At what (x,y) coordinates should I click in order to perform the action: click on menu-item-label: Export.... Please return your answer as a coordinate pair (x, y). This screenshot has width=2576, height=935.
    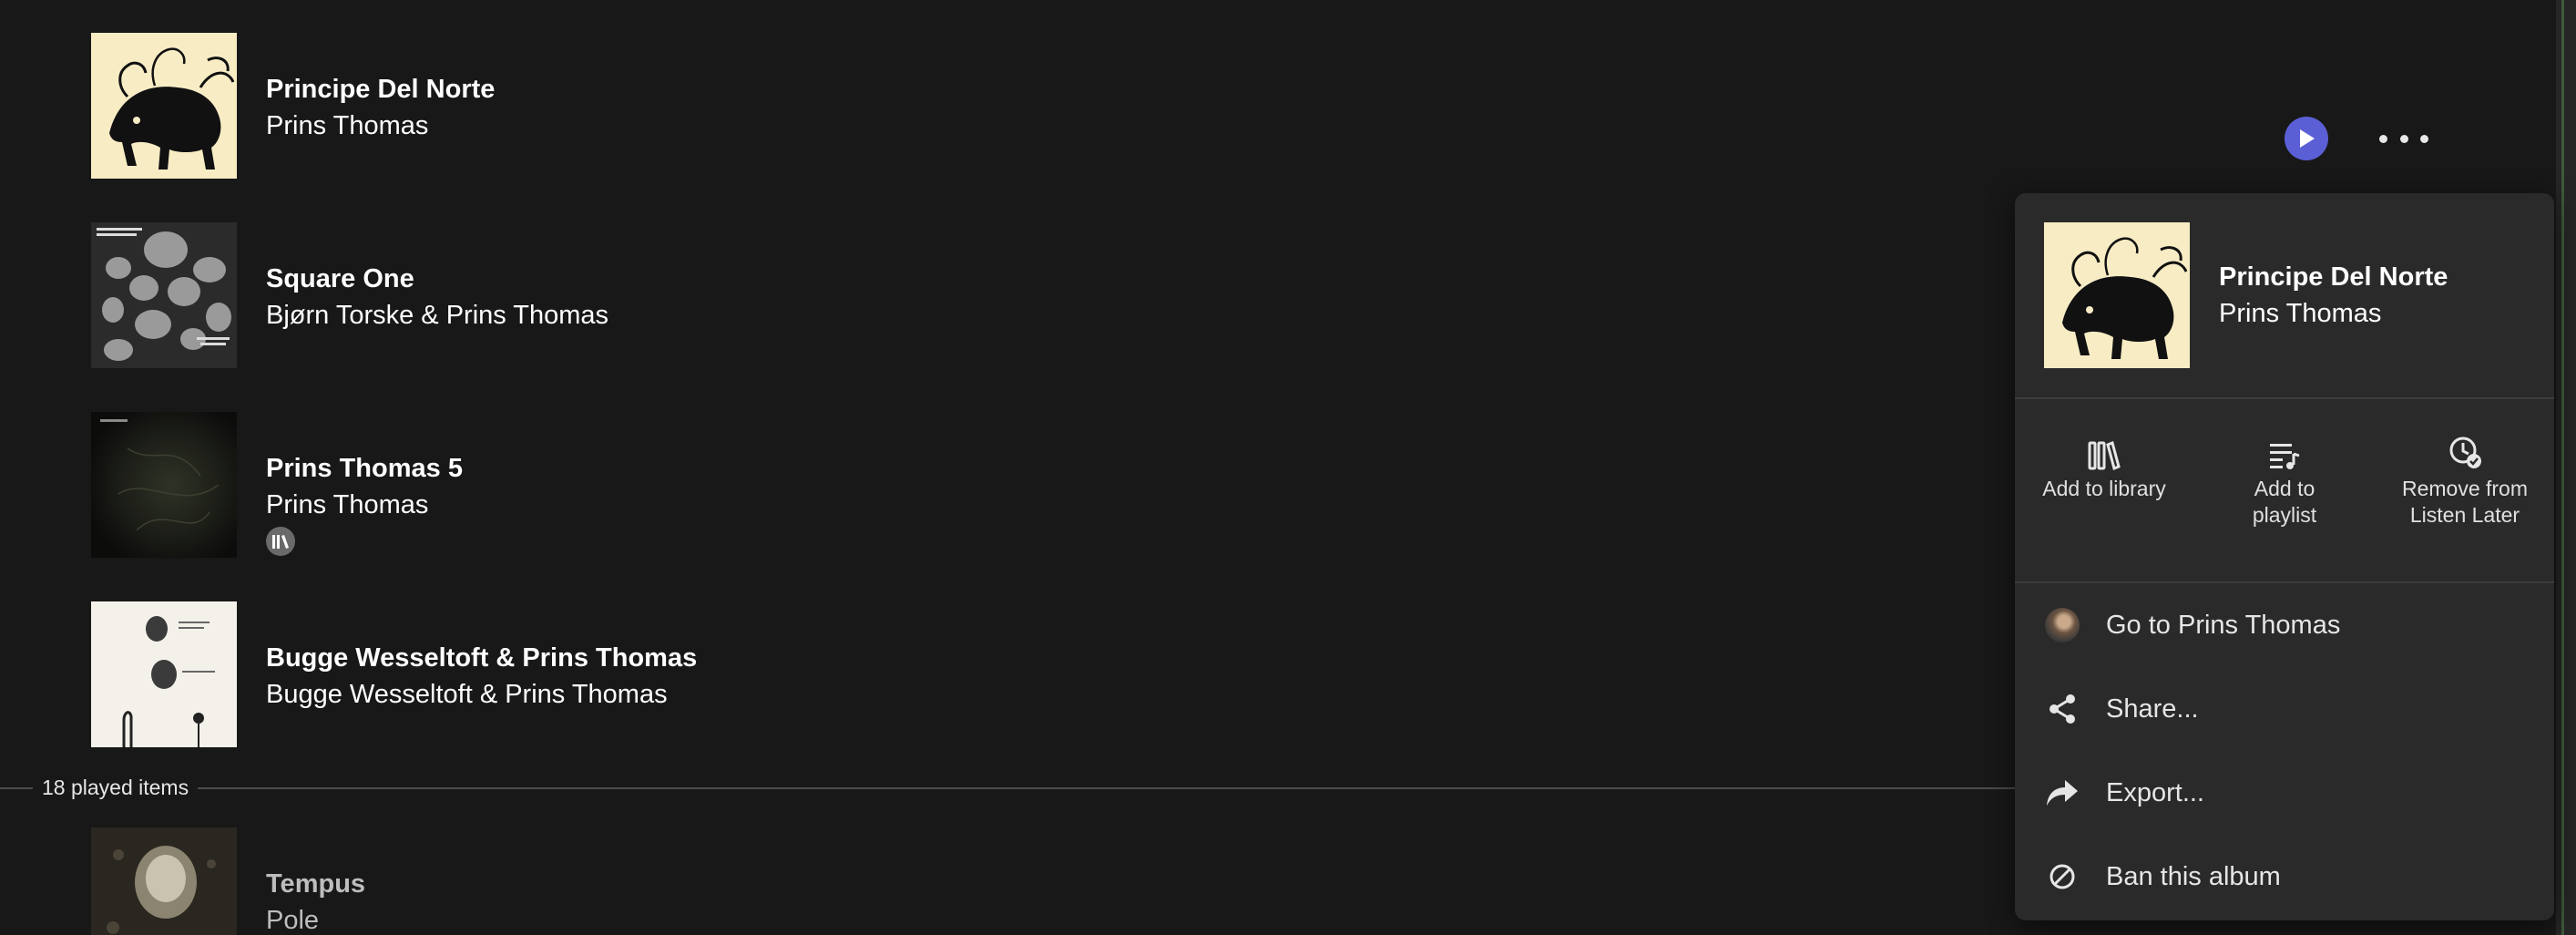
    Looking at the image, I should click on (2155, 793).